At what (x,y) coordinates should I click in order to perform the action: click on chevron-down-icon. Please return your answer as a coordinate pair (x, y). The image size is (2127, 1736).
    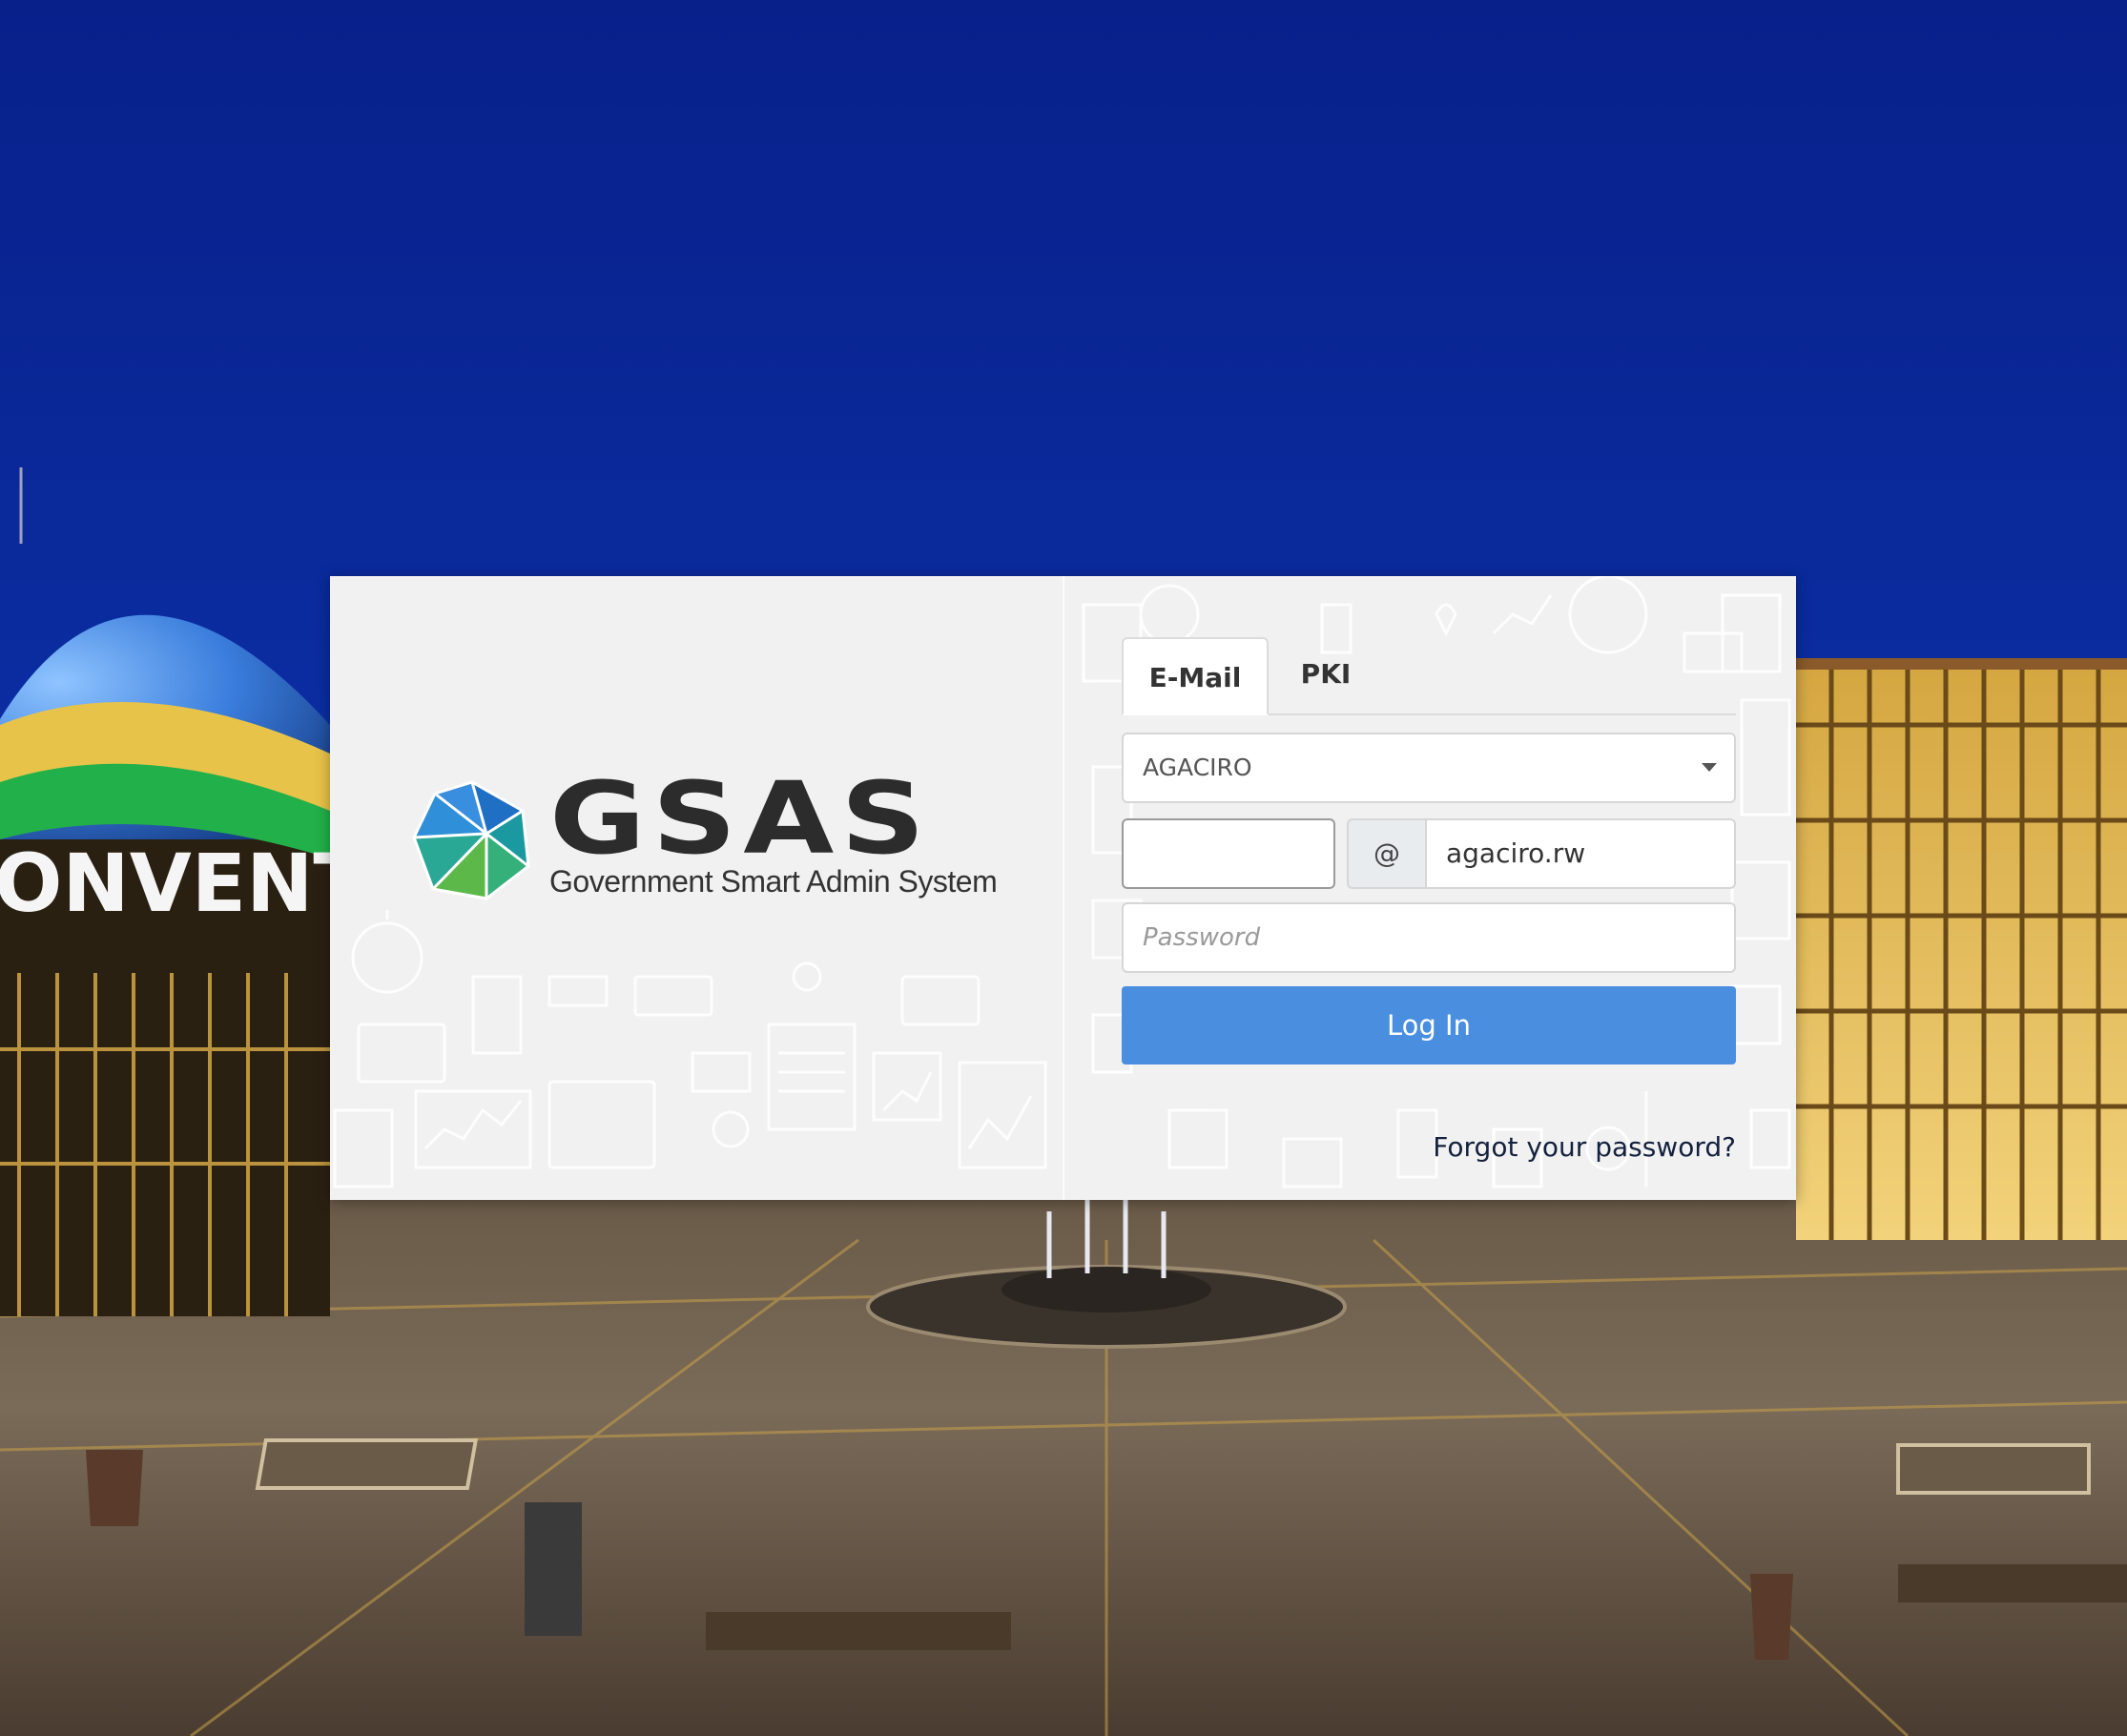
    Looking at the image, I should click on (1709, 767).